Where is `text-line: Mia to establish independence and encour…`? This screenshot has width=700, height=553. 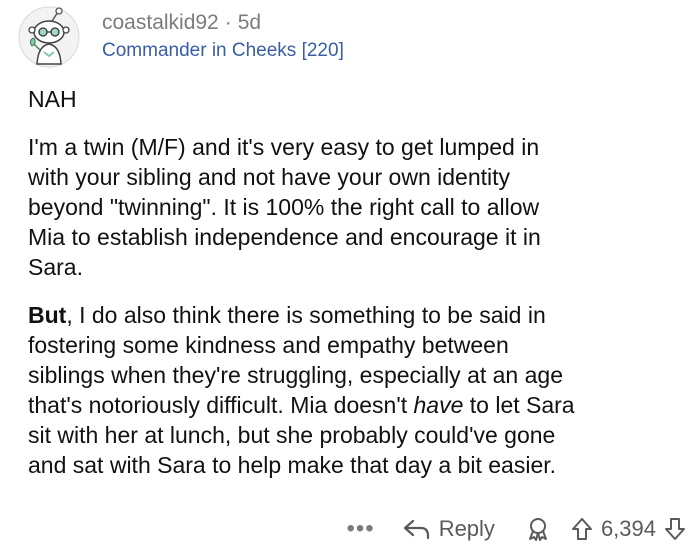
text-line: Mia to establish independence and encour… is located at coordinates (284, 237).